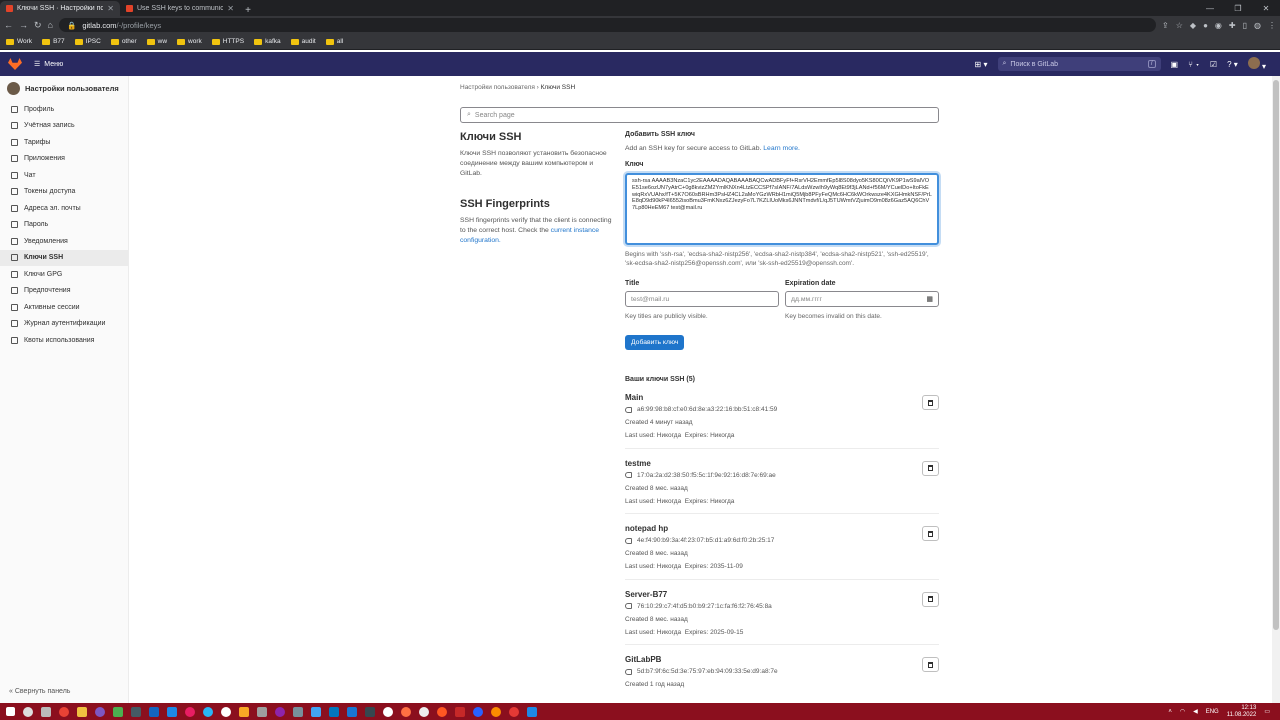 The height and width of the screenshot is (720, 1280). What do you see at coordinates (10, 711) in the screenshot?
I see `windows-start-icon` at bounding box center [10, 711].